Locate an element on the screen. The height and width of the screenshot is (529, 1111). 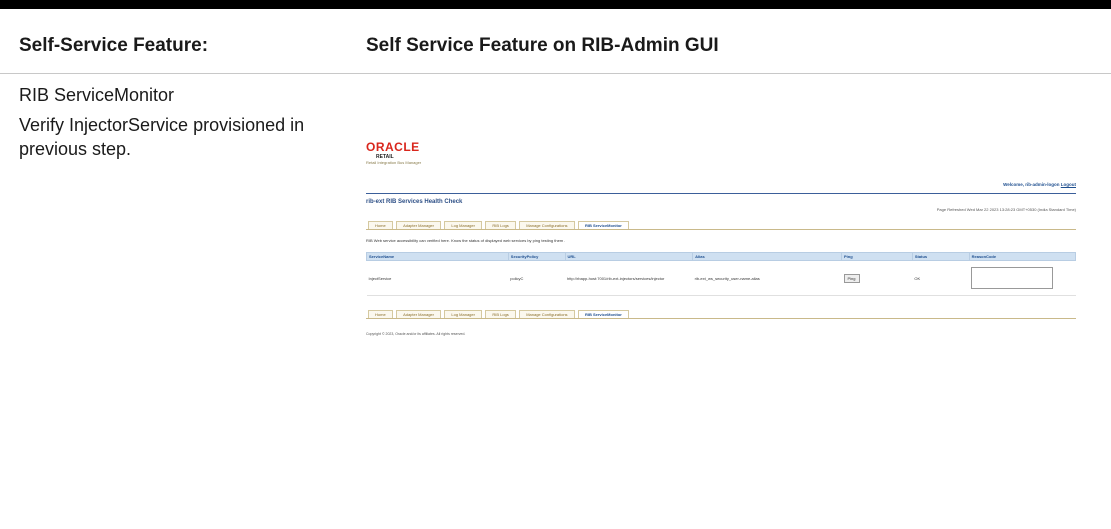
col-servicename: ServiceName is located at coordinates (437, 256).